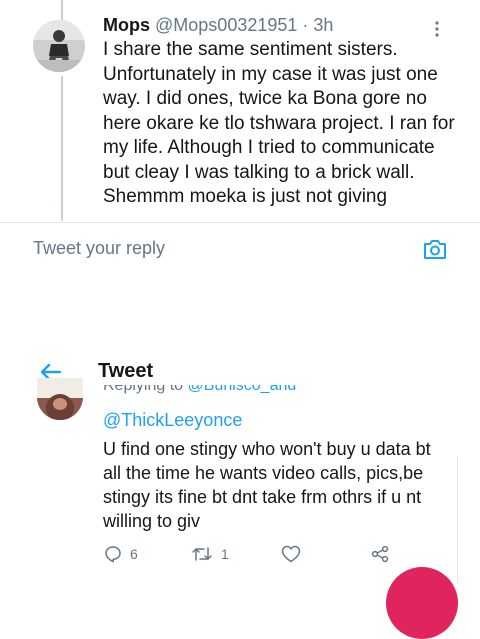  I want to click on replying-label: Replying to, so click(145, 389).